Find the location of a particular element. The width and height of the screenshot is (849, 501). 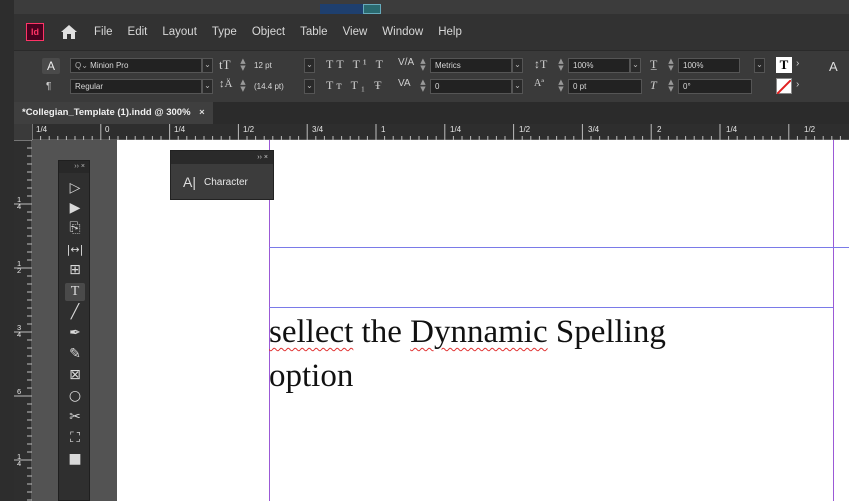

tracking-icon: VA is located at coordinates (404, 83).